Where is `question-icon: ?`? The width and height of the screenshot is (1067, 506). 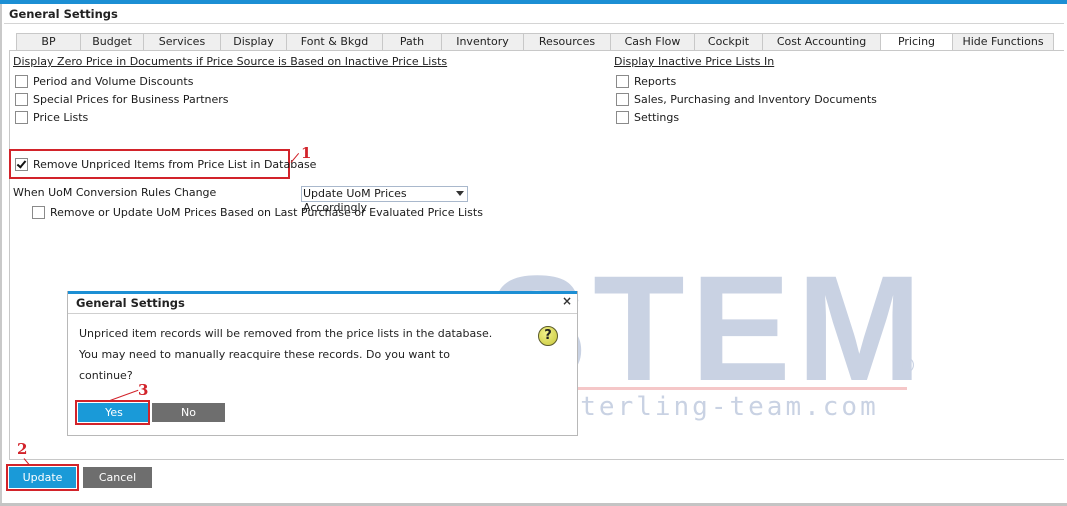 question-icon: ? is located at coordinates (548, 336).